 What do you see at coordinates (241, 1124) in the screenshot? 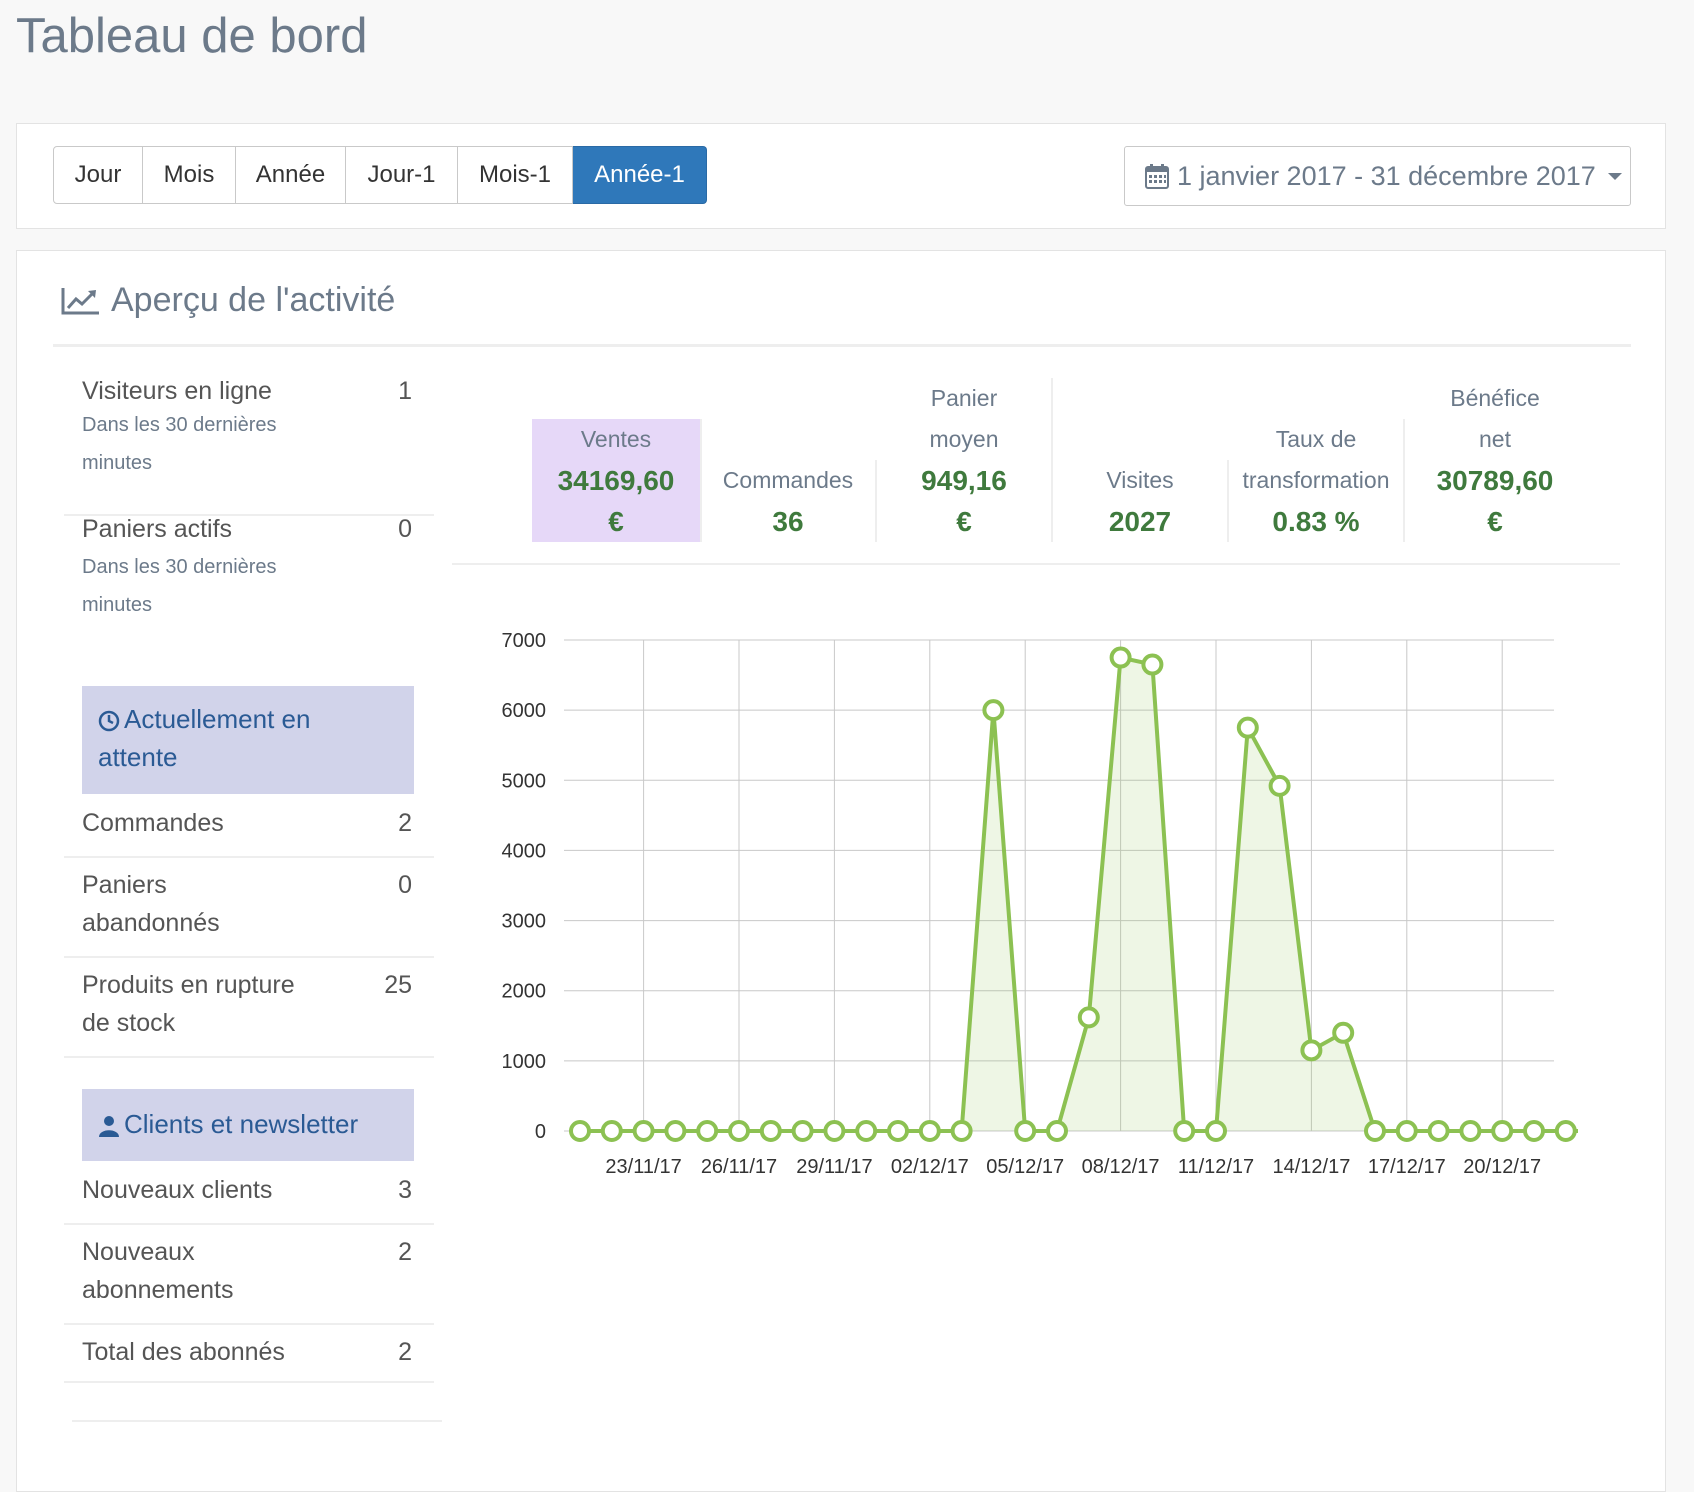
I see `customers-title: Clients et newsletter` at bounding box center [241, 1124].